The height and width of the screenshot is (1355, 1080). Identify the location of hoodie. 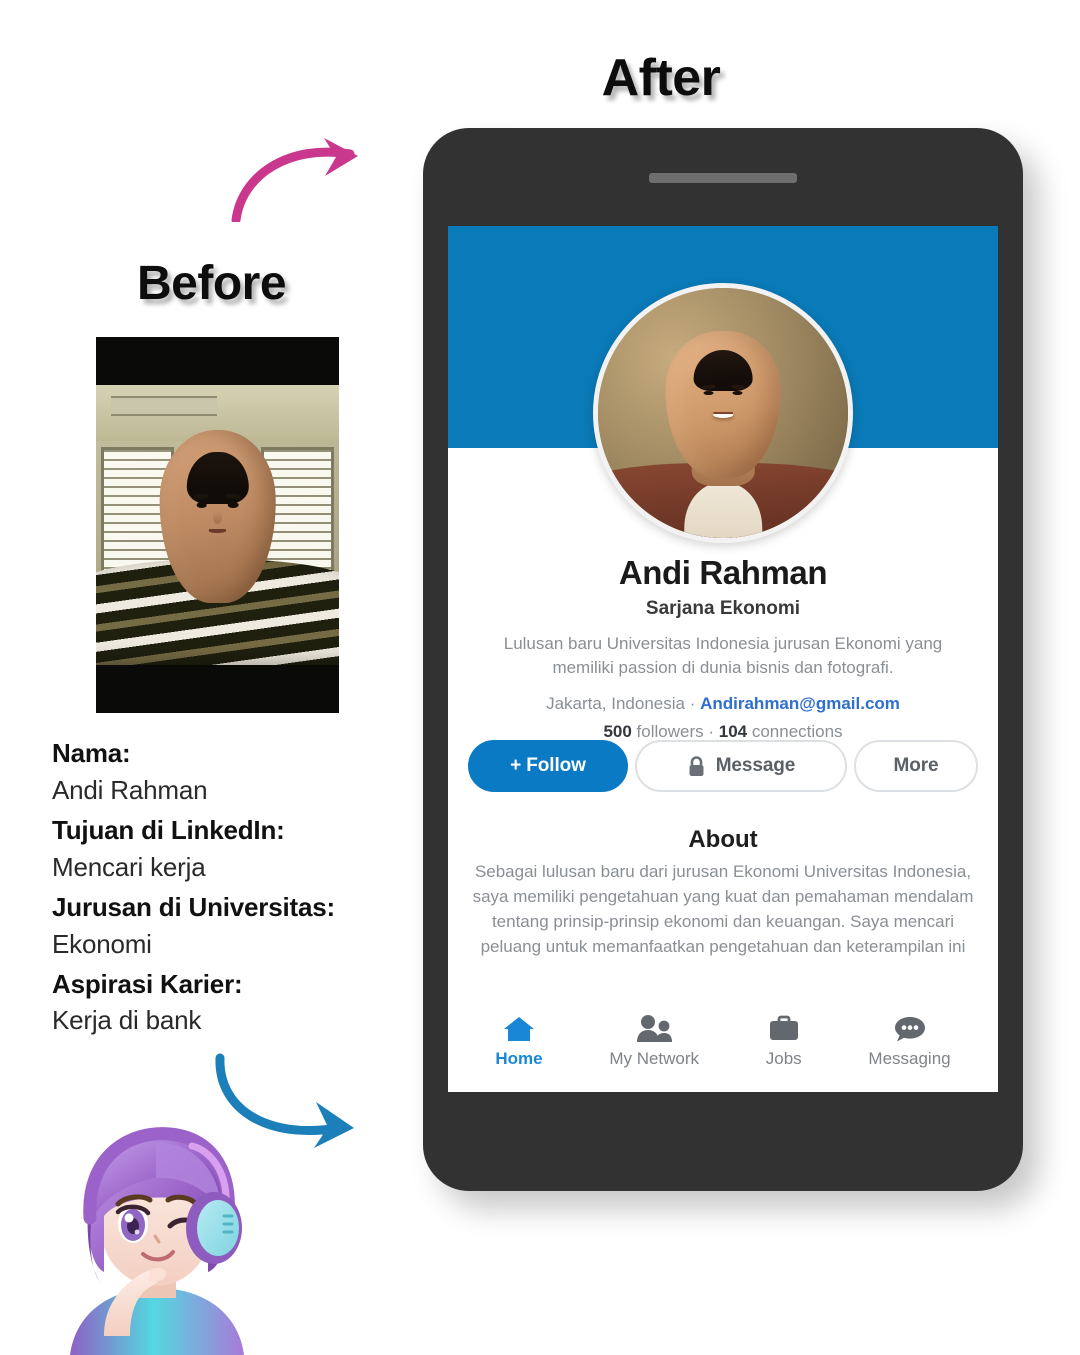
(157, 1321).